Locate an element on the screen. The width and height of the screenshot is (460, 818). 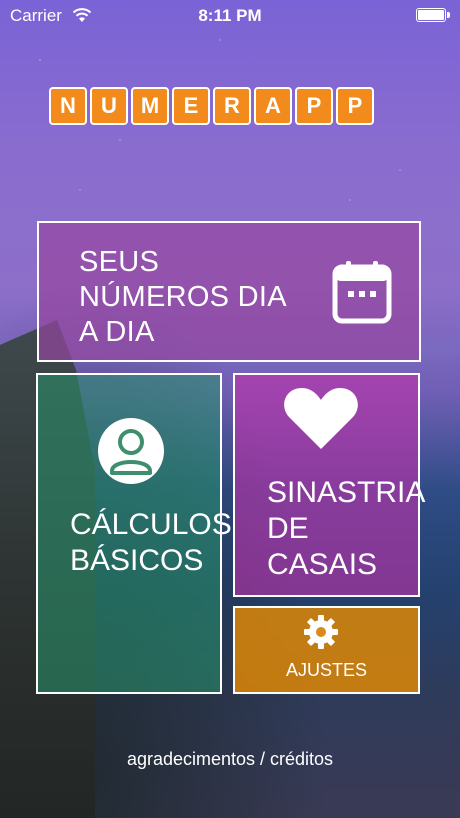
synastry-label-line: CASAIS is located at coordinates (322, 564).